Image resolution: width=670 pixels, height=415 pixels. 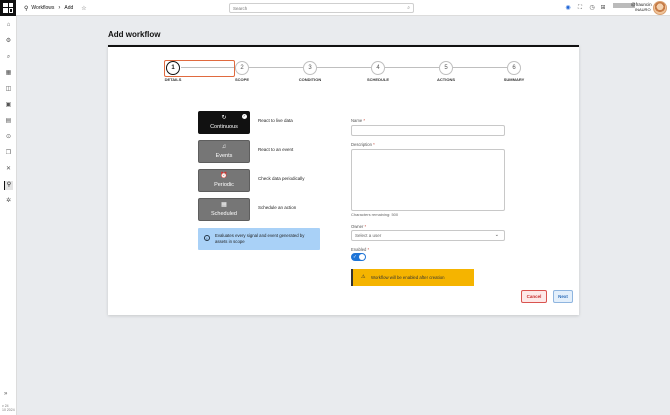 I want to click on step-2-label: SCOPE, so click(x=241, y=79).